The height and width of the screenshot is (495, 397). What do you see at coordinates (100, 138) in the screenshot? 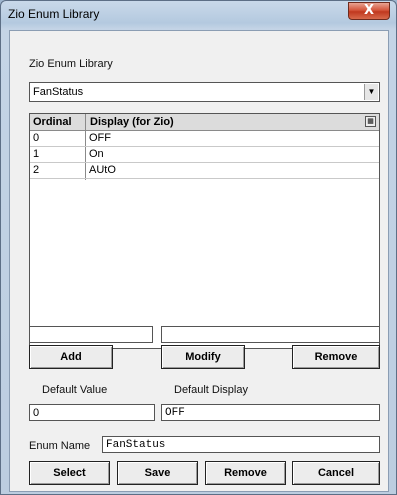
I see `cell-display: OFF` at bounding box center [100, 138].